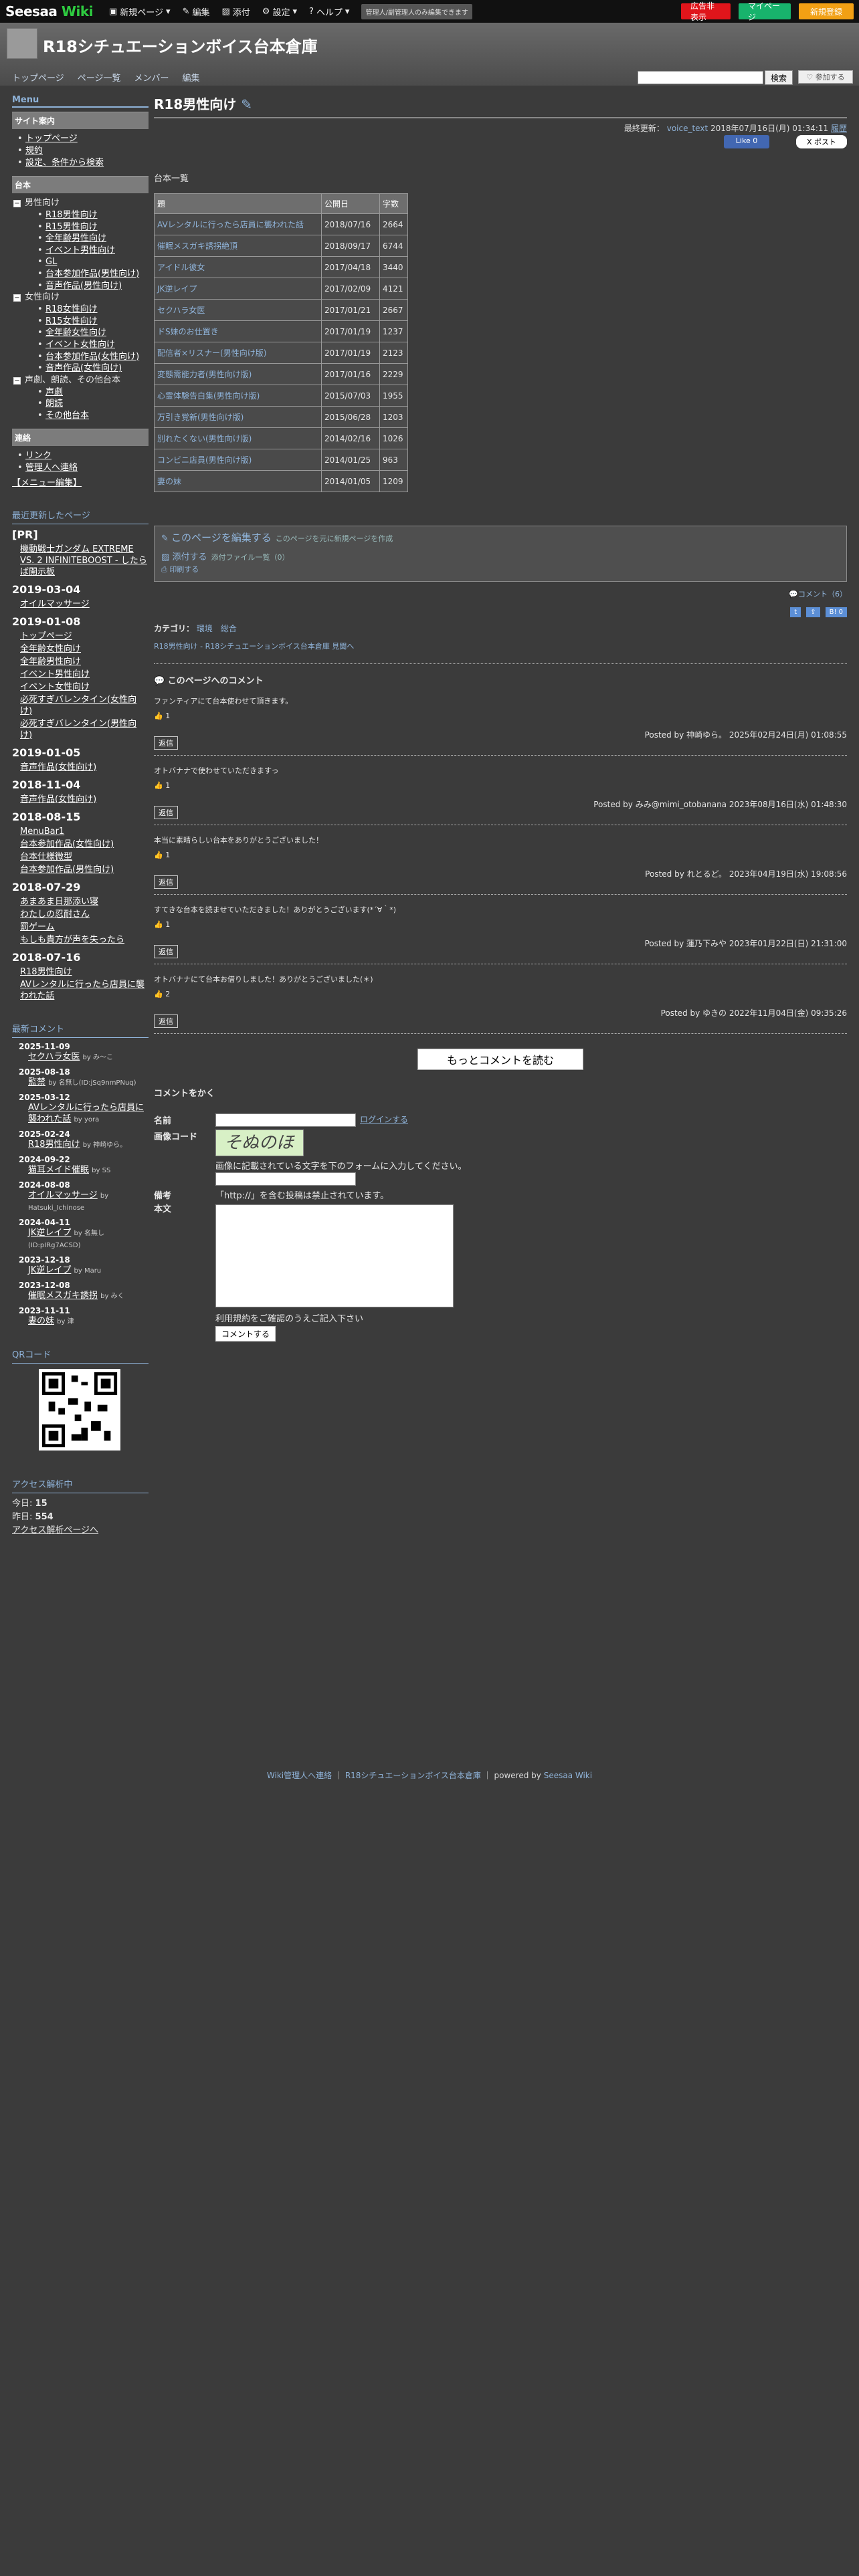  I want to click on edit-page-link: このページを編集する, so click(221, 538).